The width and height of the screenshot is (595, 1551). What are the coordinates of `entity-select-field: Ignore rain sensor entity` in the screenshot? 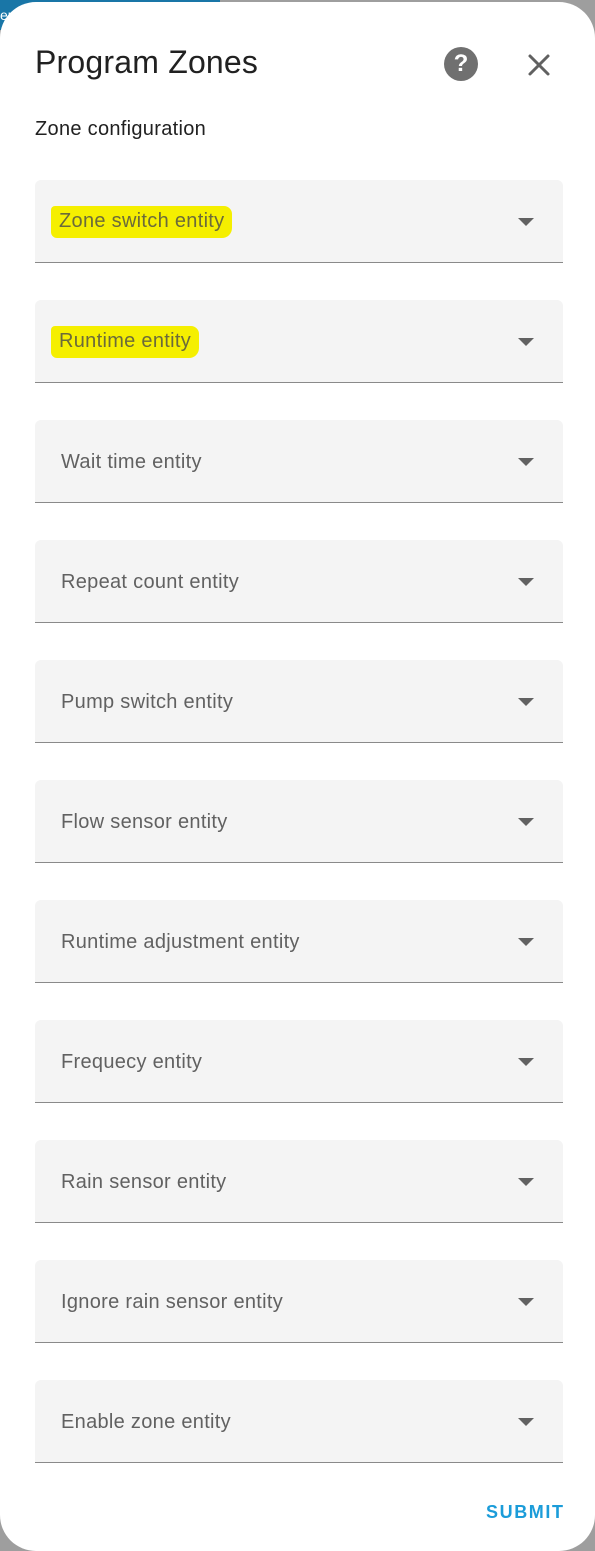 It's located at (299, 1301).